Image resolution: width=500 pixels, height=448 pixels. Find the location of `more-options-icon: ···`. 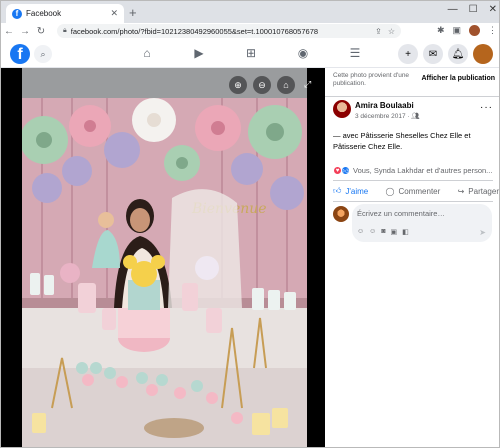

more-options-icon: ··· is located at coordinates (486, 107).